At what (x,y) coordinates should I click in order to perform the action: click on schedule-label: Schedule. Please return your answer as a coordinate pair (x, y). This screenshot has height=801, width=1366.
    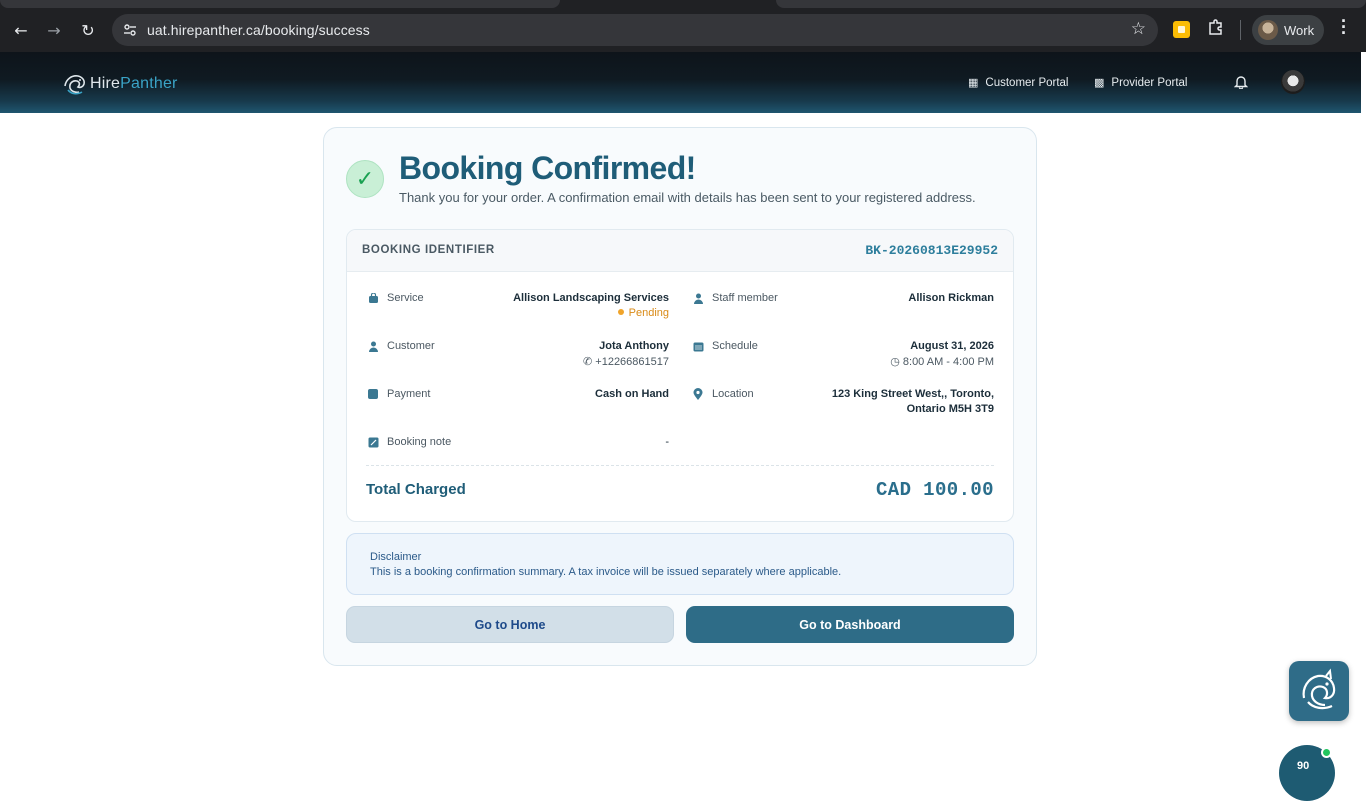
    Looking at the image, I should click on (725, 346).